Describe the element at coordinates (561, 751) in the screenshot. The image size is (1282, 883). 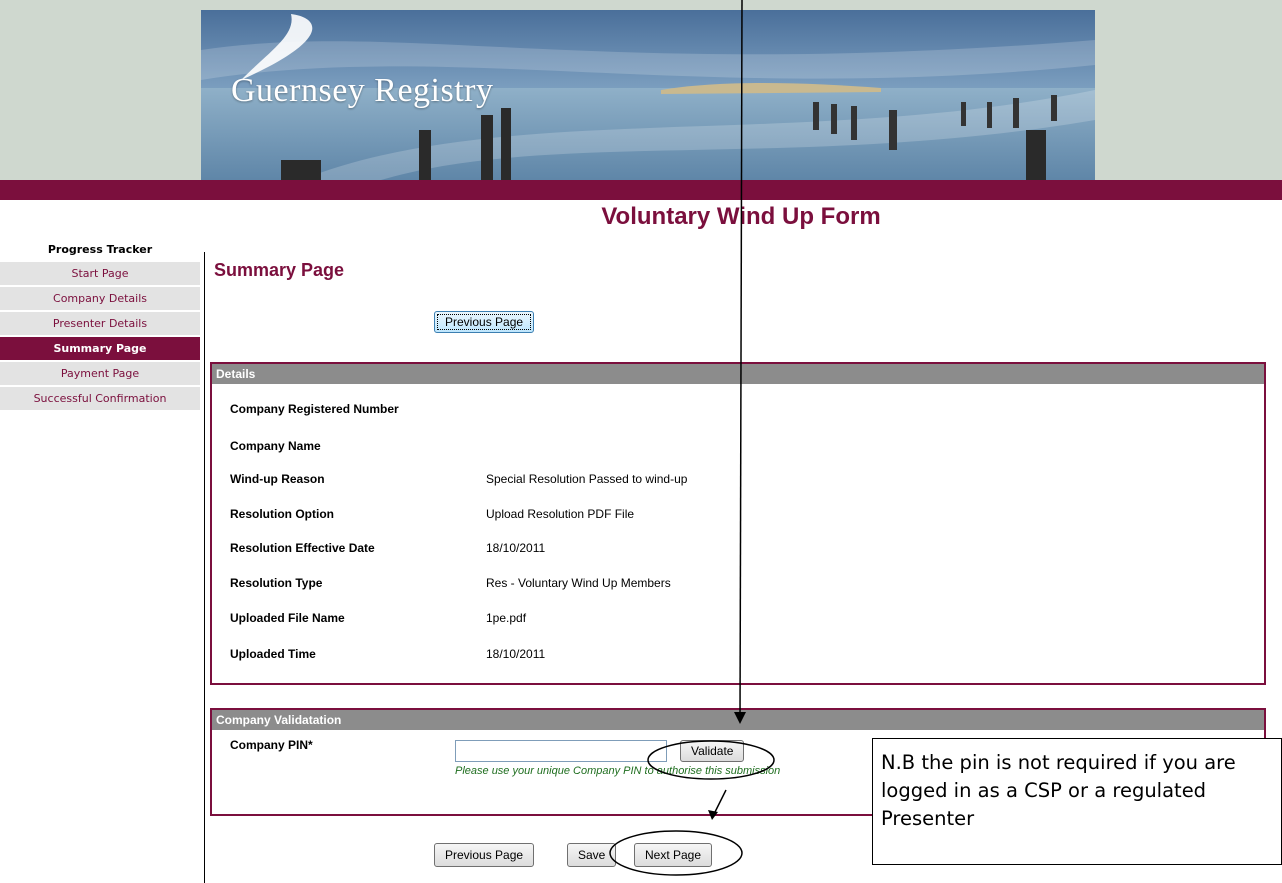
I see `company-pin-input` at that location.